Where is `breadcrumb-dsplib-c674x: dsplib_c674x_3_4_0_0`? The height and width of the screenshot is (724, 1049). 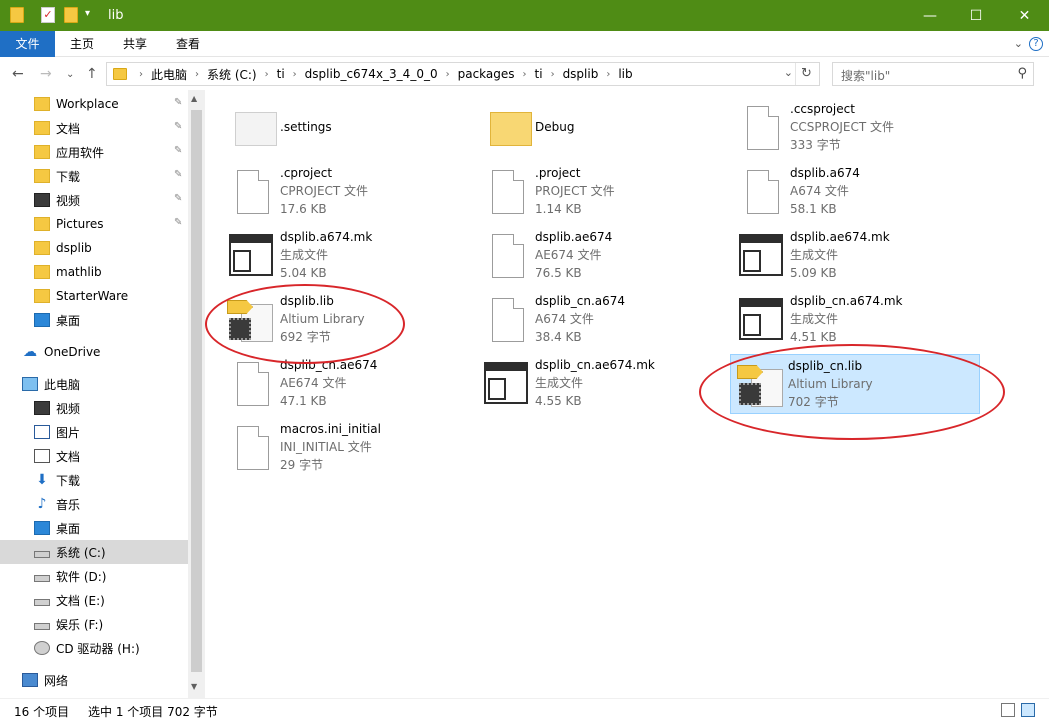 breadcrumb-dsplib-c674x: dsplib_c674x_3_4_0_0 is located at coordinates (371, 74).